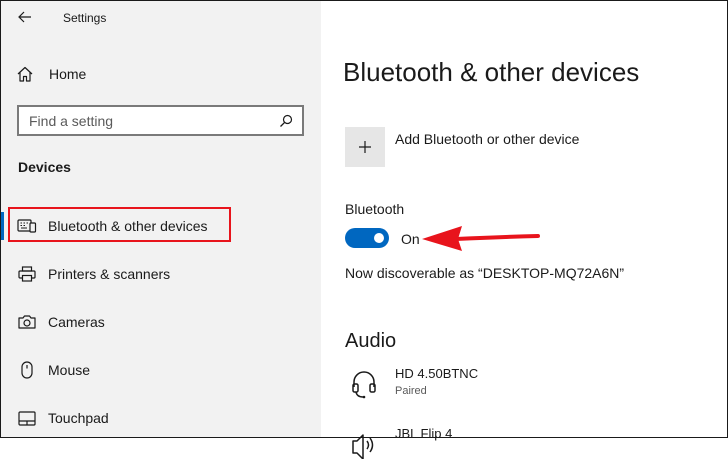 The width and height of the screenshot is (728, 466). Describe the element at coordinates (68, 74) in the screenshot. I see `home-label: Home` at that location.